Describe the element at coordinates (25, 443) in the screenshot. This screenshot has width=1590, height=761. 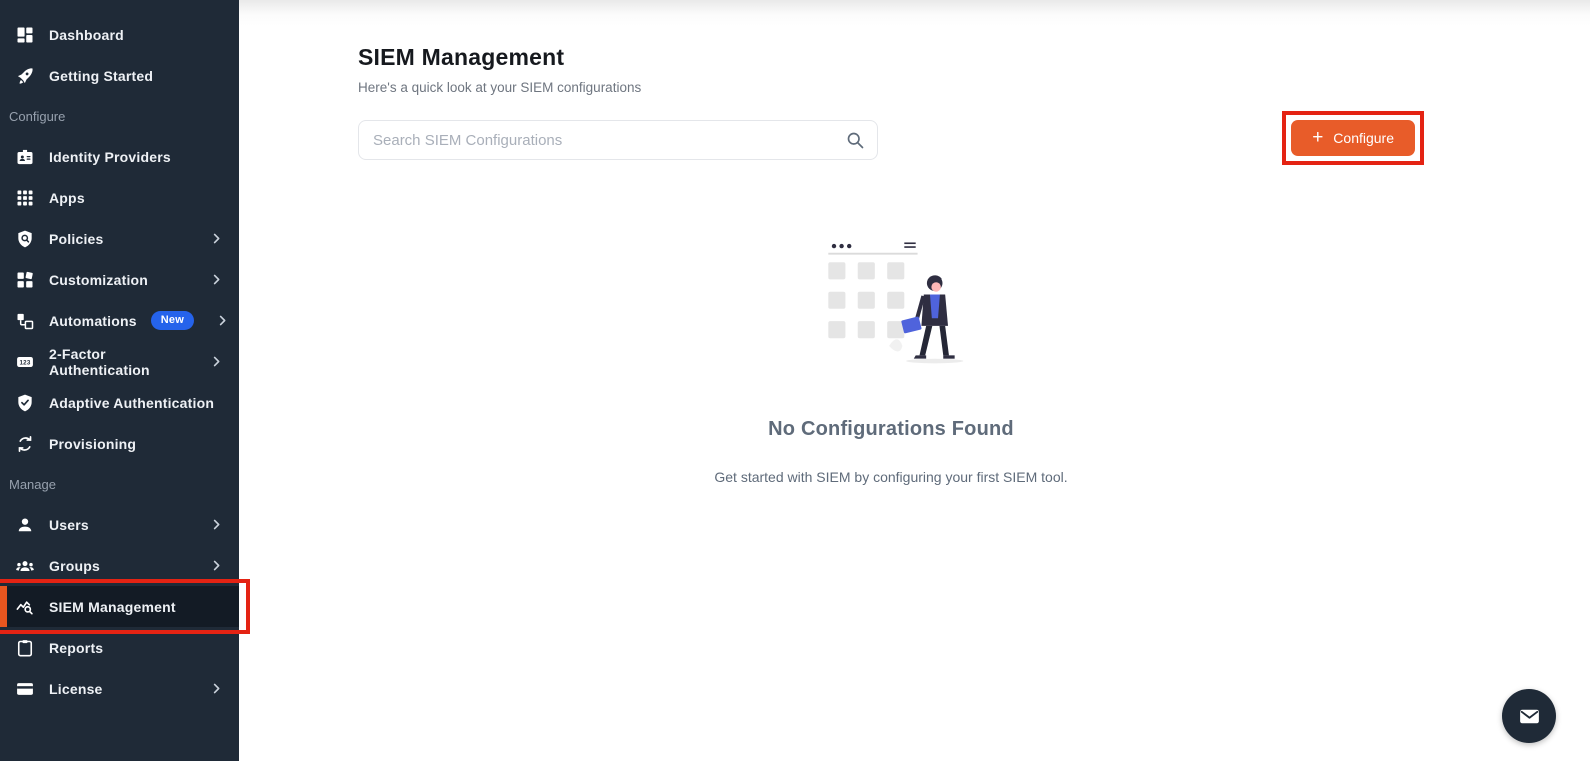
I see `sync-icon` at that location.